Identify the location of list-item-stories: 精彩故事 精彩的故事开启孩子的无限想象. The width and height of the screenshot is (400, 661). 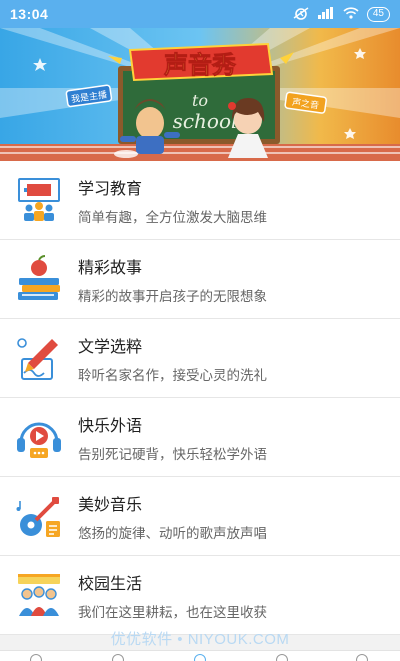
(200, 279).